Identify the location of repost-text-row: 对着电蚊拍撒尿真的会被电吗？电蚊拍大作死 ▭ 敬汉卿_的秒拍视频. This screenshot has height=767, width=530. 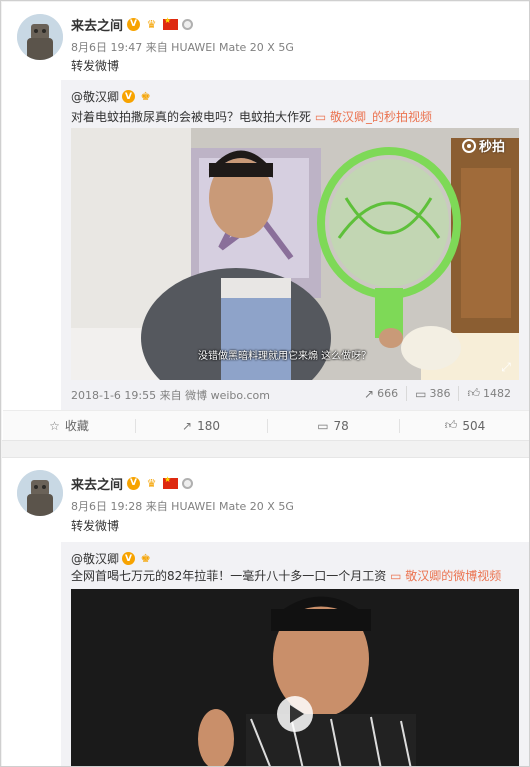
(251, 116).